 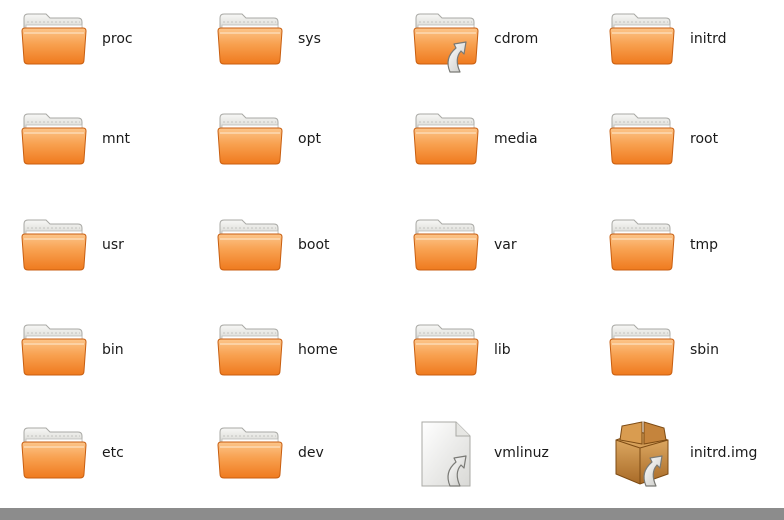 I want to click on file-label: boot, so click(x=314, y=245).